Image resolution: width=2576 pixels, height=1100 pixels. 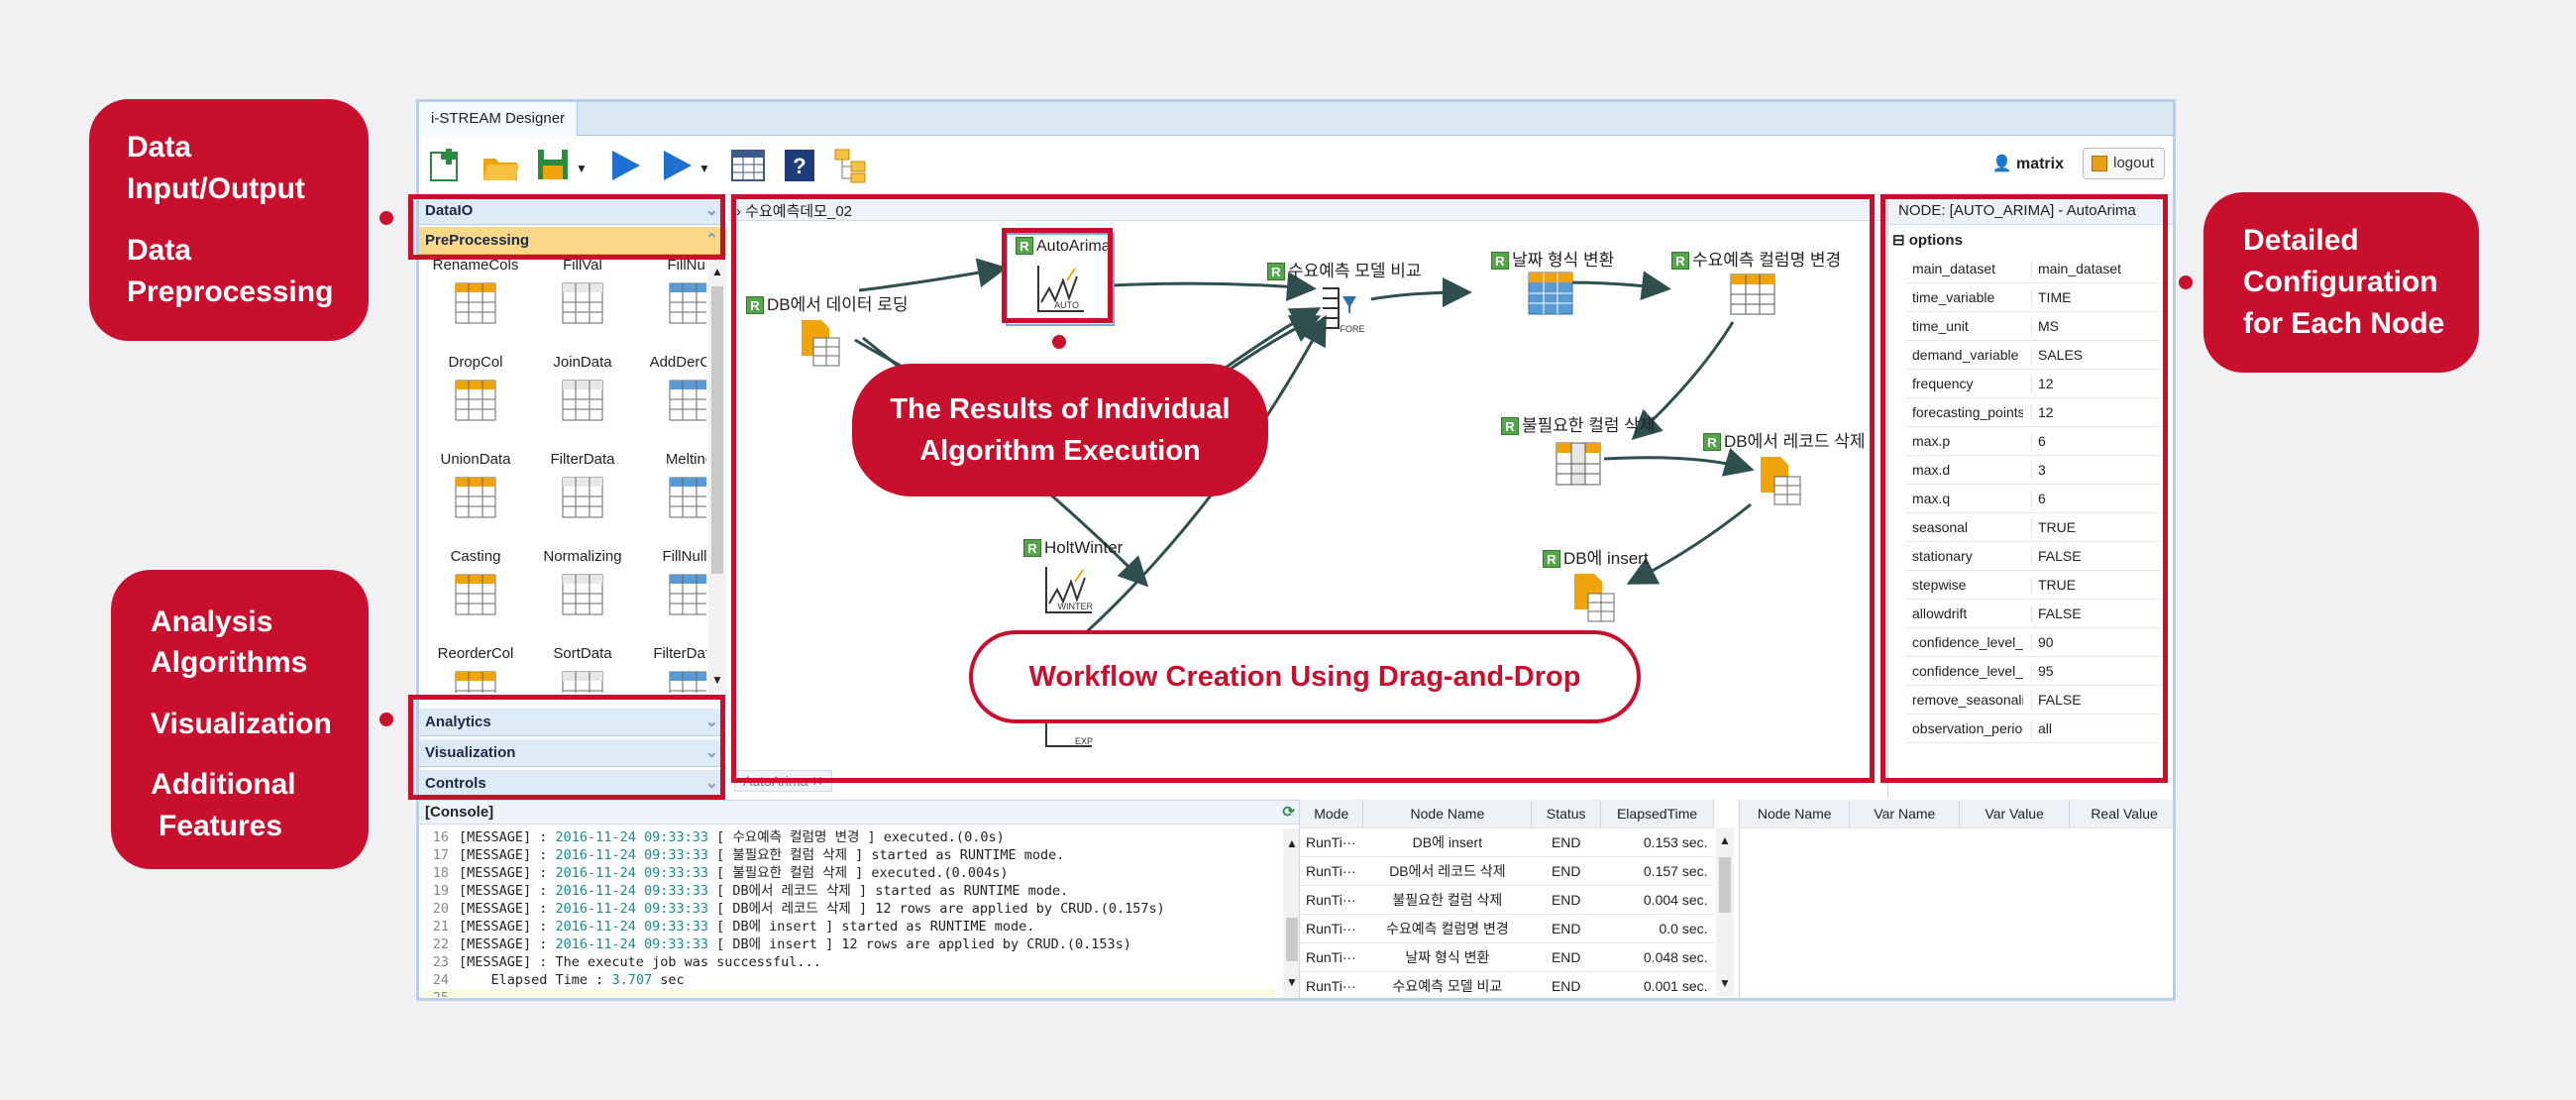 I want to click on callout-text: The Results of Individual, so click(x=1060, y=409).